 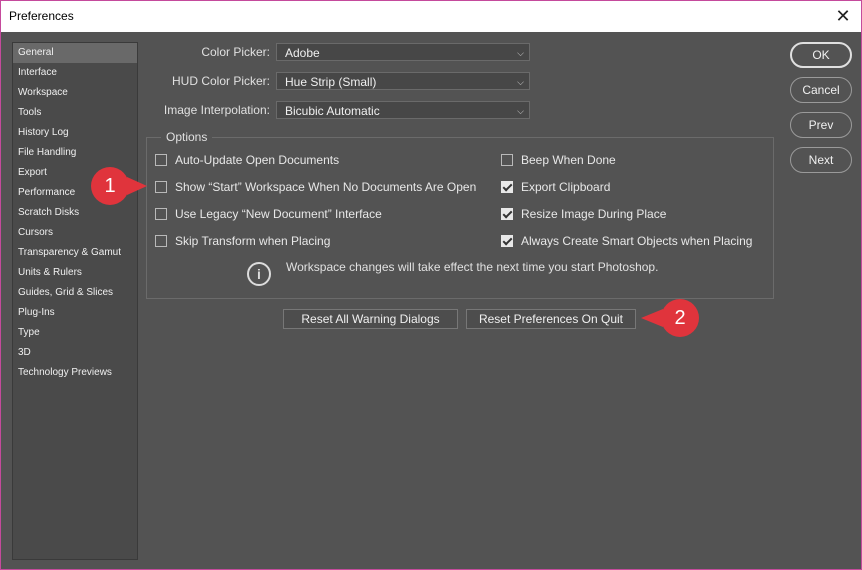 I want to click on hud-color-picker-label: HUD Color Picker:, so click(x=220, y=81).